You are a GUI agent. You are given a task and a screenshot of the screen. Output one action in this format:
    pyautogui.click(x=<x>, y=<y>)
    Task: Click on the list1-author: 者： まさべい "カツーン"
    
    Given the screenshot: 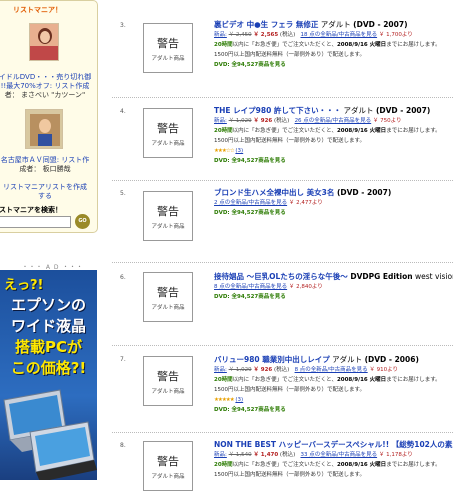 What is the action you would take?
    pyautogui.click(x=45, y=95)
    